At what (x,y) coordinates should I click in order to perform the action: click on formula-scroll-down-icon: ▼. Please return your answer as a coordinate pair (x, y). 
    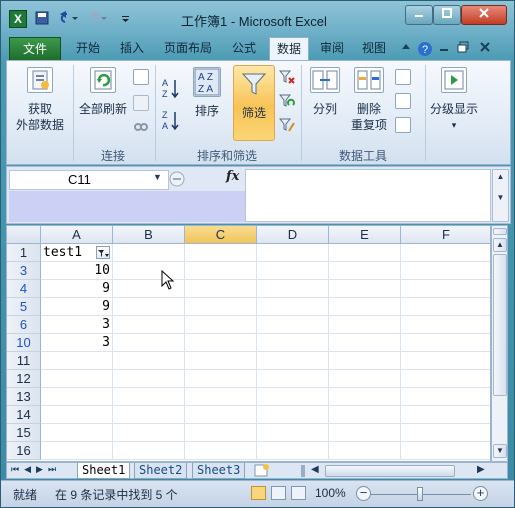
    Looking at the image, I should click on (500, 197).